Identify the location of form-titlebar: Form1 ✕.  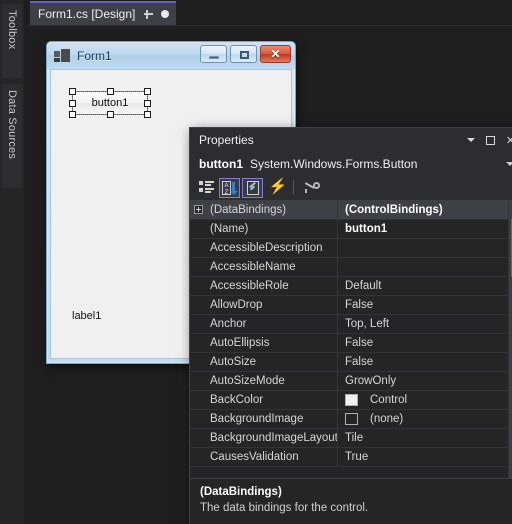
(171, 55).